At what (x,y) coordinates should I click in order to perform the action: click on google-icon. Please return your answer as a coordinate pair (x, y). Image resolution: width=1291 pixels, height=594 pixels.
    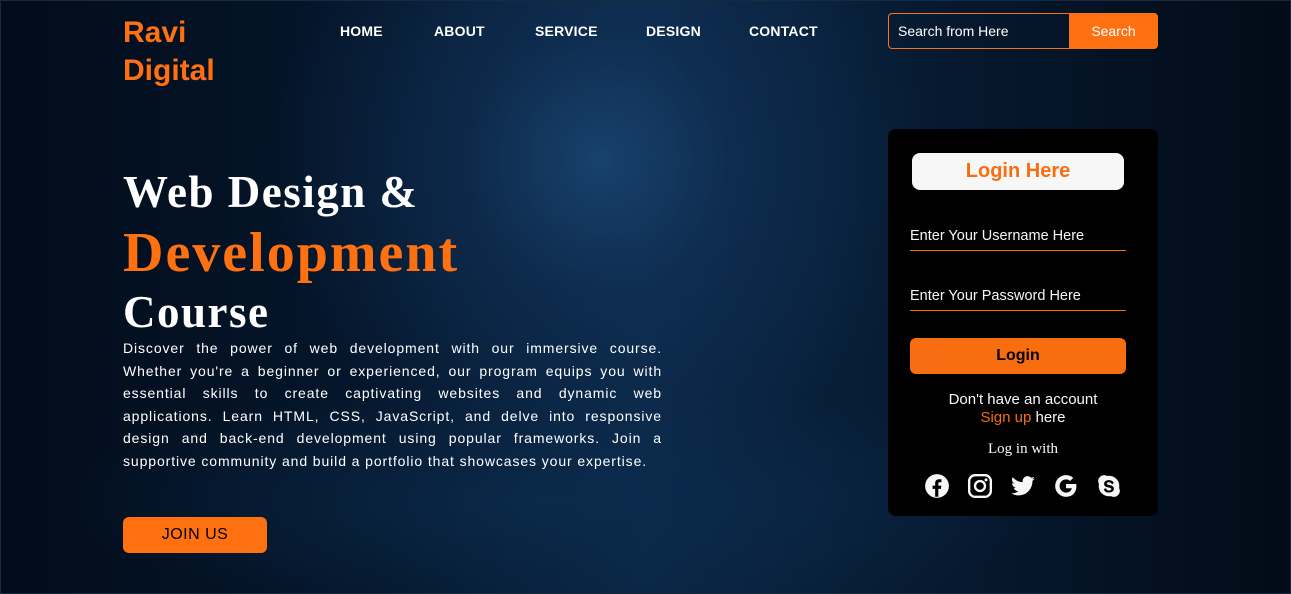
    Looking at the image, I should click on (1066, 486).